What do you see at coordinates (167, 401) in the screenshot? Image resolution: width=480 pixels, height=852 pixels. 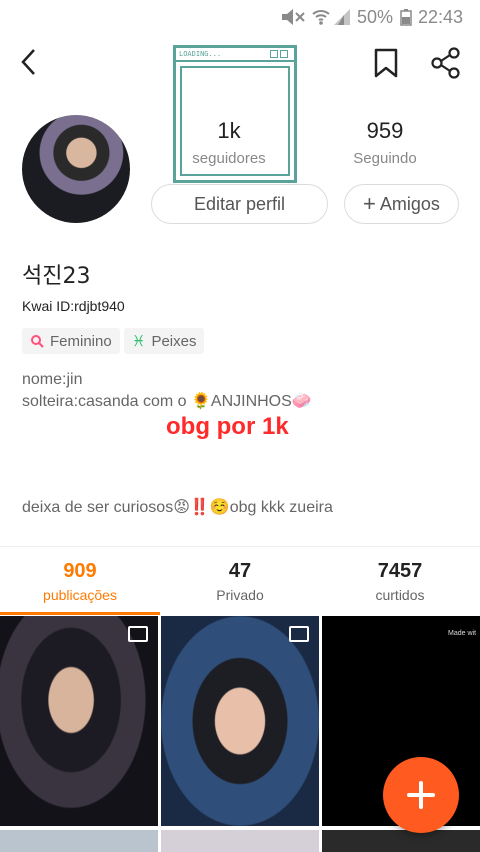 I see `bio-line-2: solteira:casanda com o 🌻ANJINHOS🧼` at bounding box center [167, 401].